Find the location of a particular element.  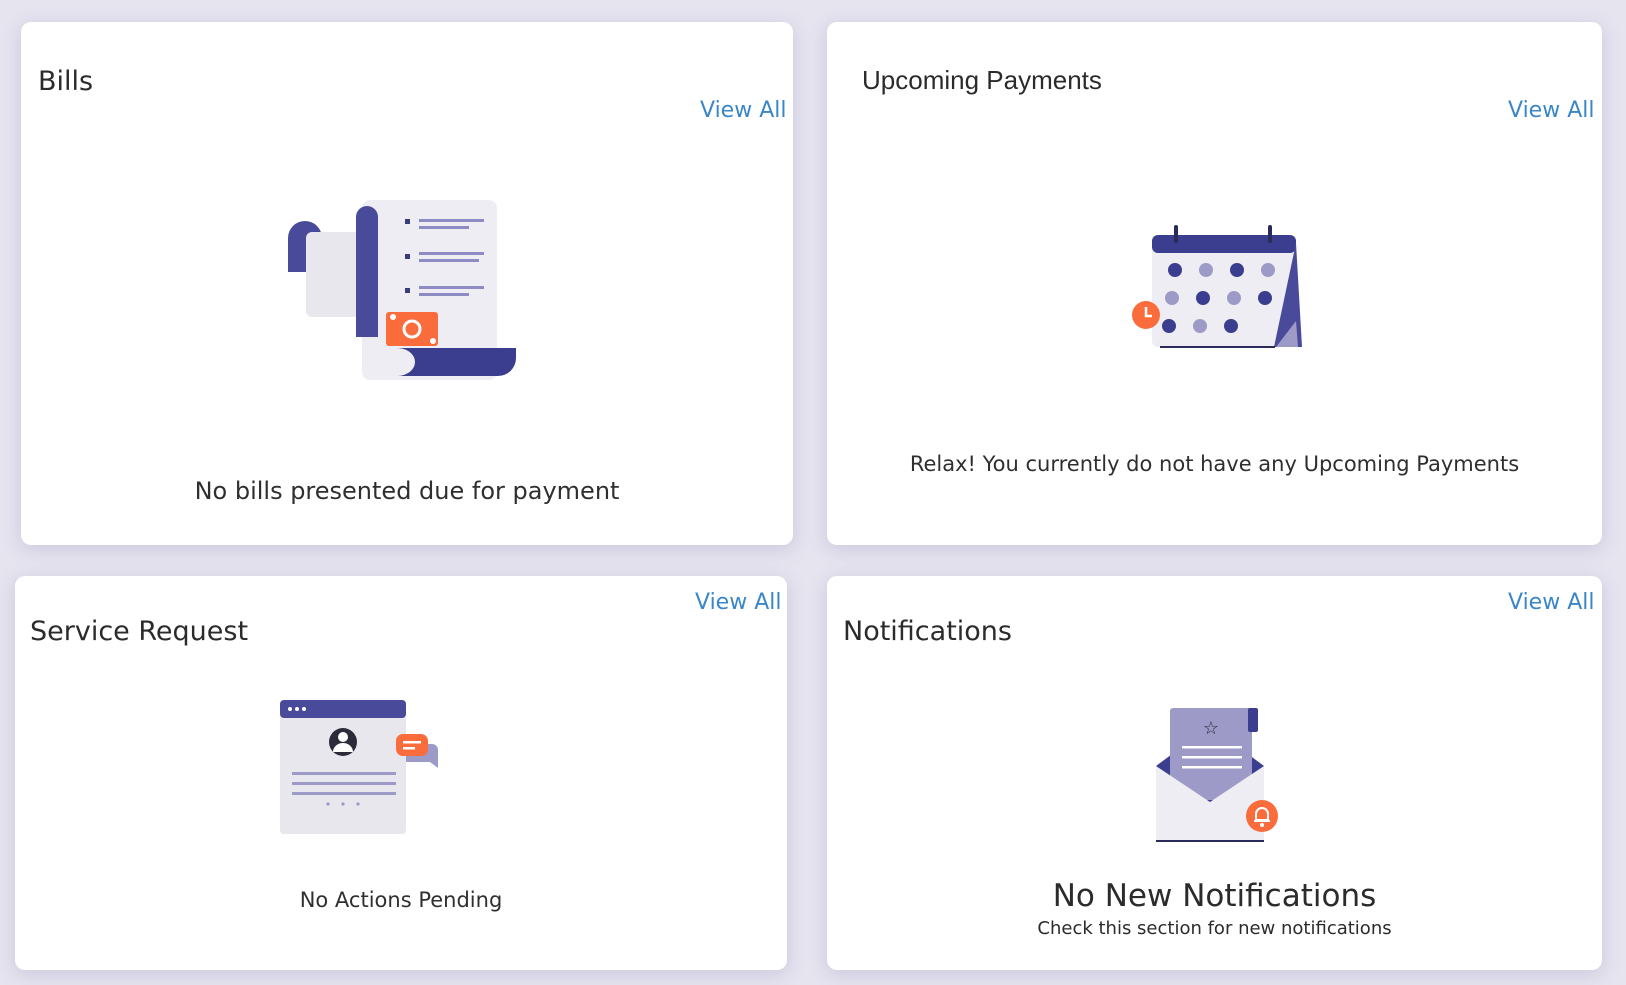

envelope-bell-icon: ☆ is located at coordinates (1222, 778).